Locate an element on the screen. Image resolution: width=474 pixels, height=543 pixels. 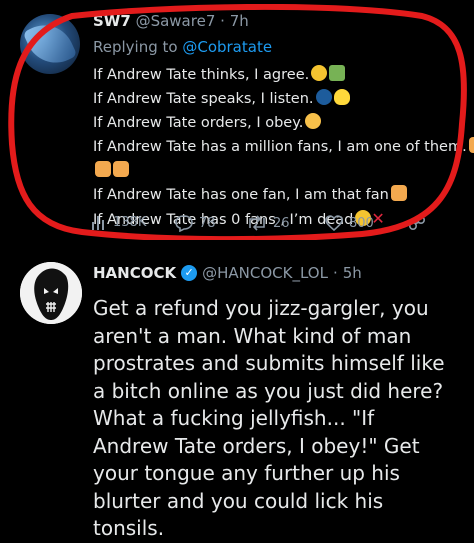
tweet-actions: 138K 78 26 800 is located at coordinates (260, 224).